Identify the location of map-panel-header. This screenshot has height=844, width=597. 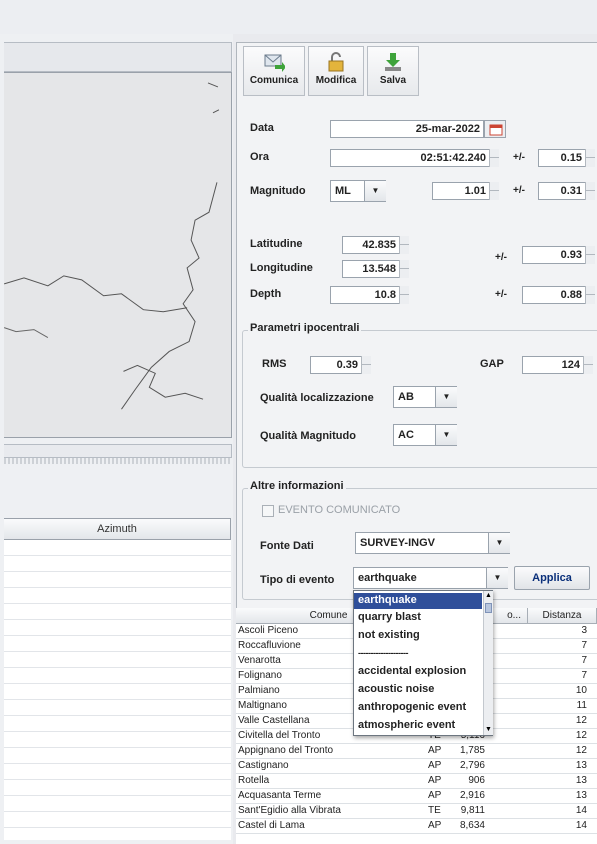
(118, 57).